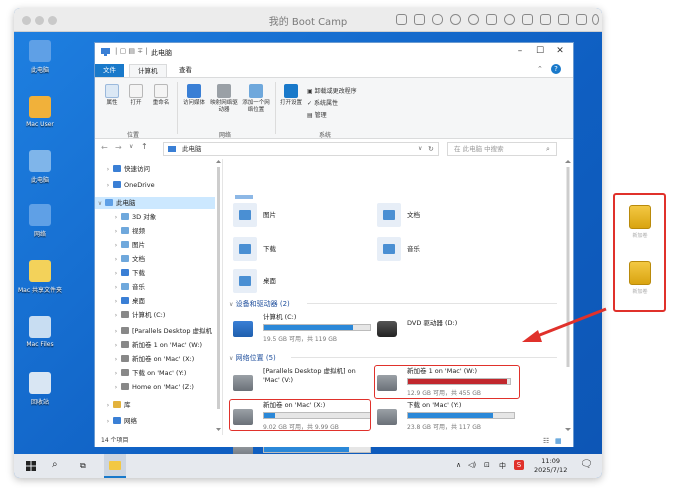 This screenshot has height=488, width=680. Describe the element at coordinates (303, 282) in the screenshot. I see `folder-desktop: 桌面` at that location.